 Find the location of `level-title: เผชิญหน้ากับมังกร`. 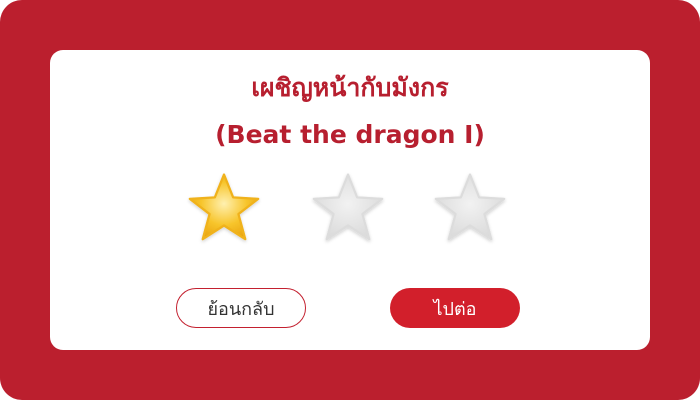

level-title: เผชิญหน้ากับมังกร is located at coordinates (350, 87).